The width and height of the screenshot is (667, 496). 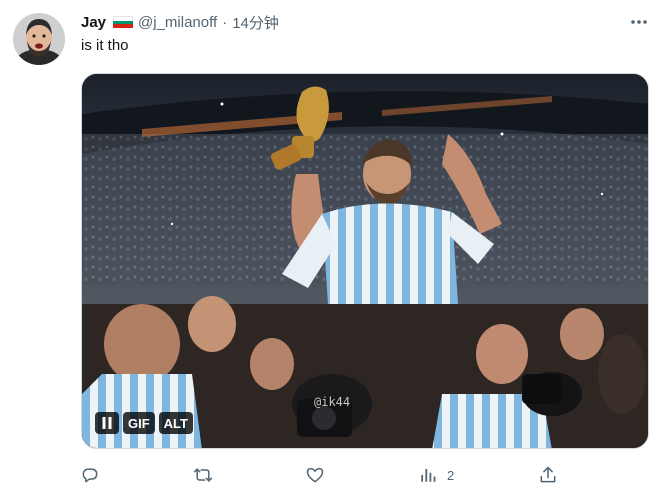 I want to click on pause-button, so click(x=107, y=423).